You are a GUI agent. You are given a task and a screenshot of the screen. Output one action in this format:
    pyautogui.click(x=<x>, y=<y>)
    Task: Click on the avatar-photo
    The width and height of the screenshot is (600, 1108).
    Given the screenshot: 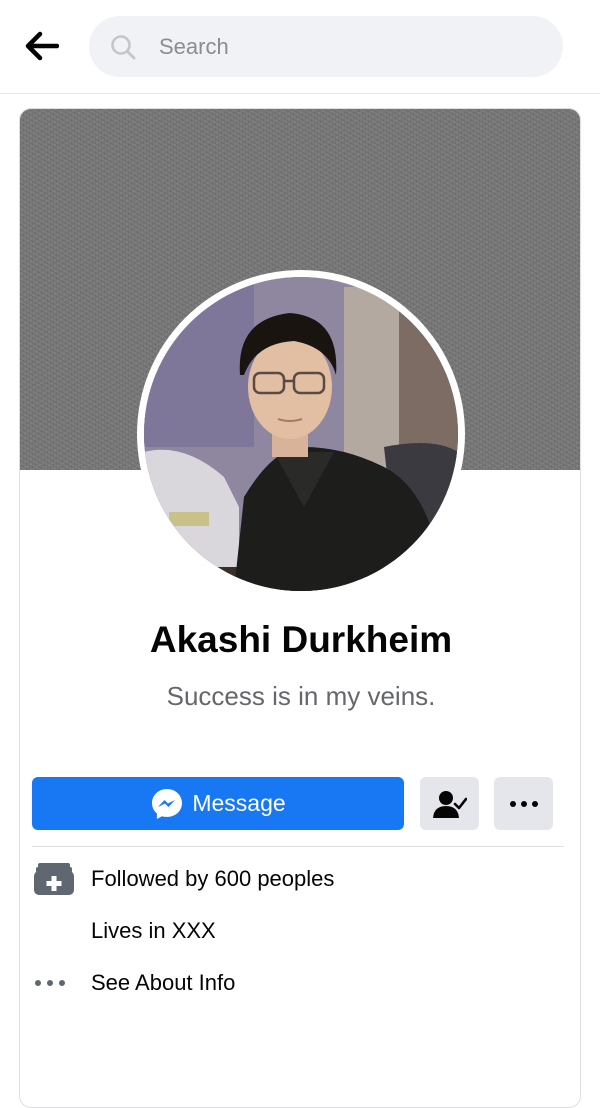 What is the action you would take?
    pyautogui.click(x=301, y=434)
    